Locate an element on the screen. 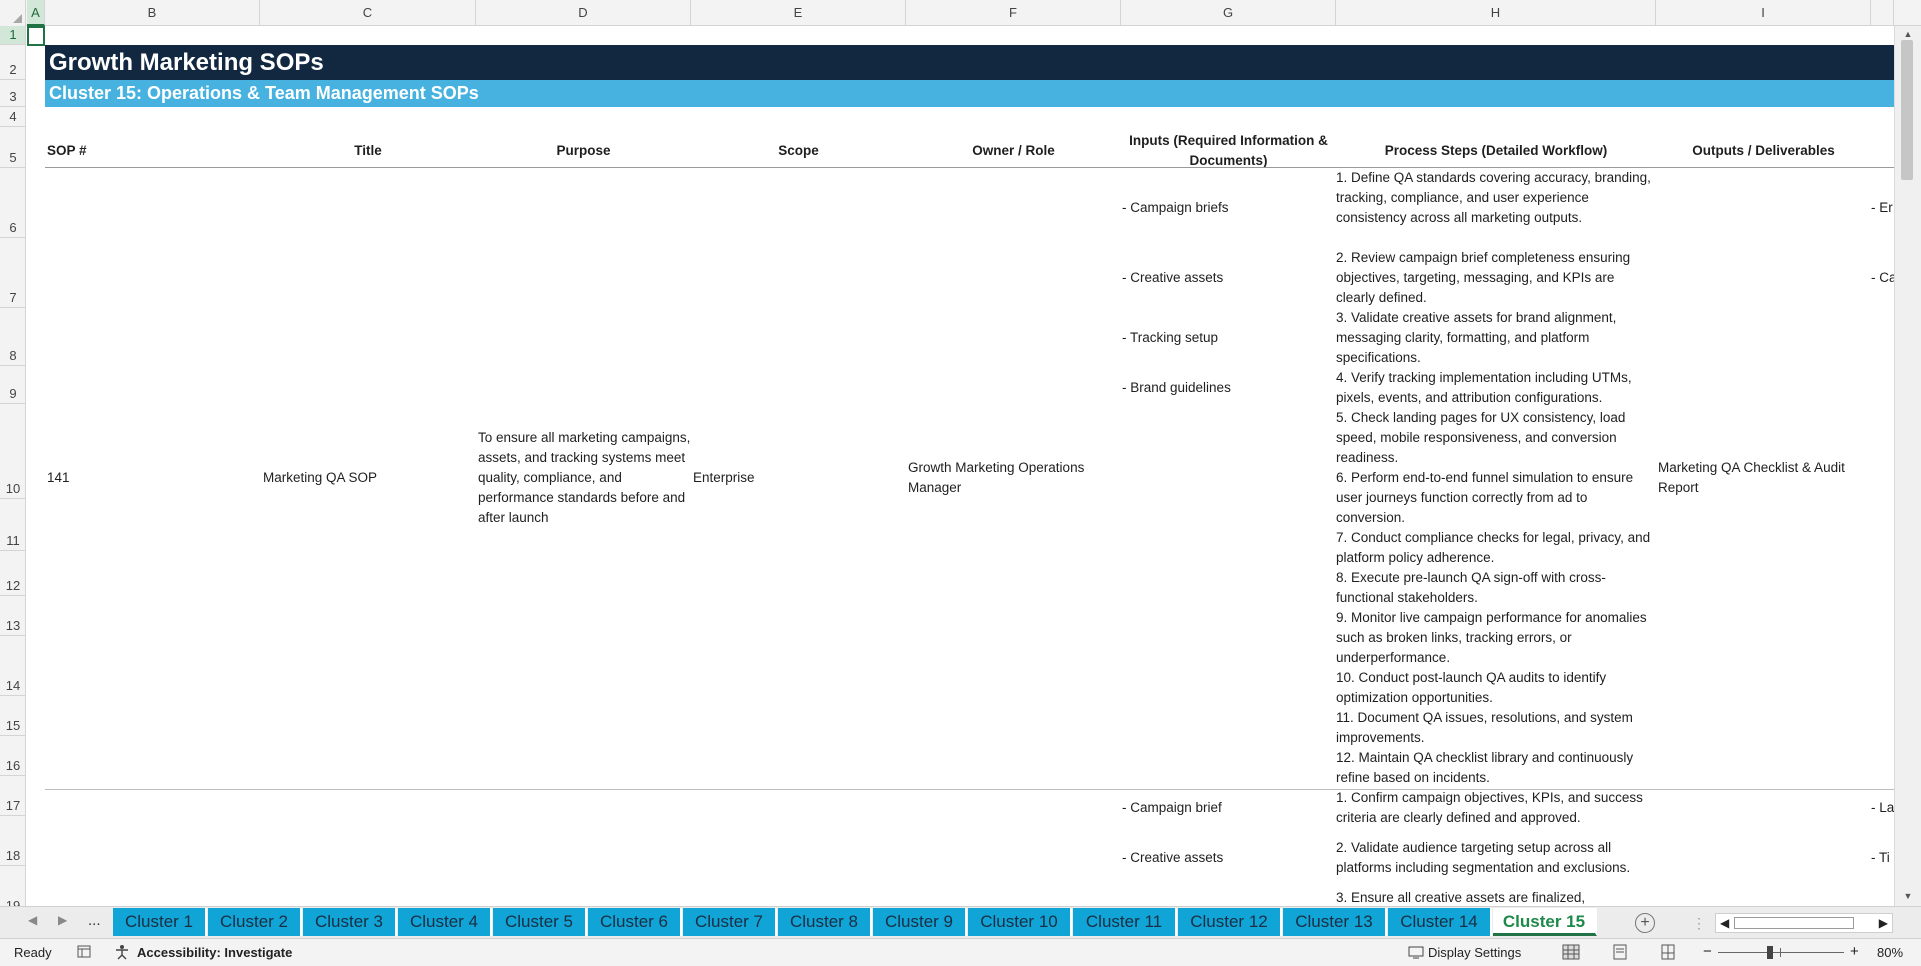 The image size is (1921, 966). column-header-d: D is located at coordinates (583, 13).